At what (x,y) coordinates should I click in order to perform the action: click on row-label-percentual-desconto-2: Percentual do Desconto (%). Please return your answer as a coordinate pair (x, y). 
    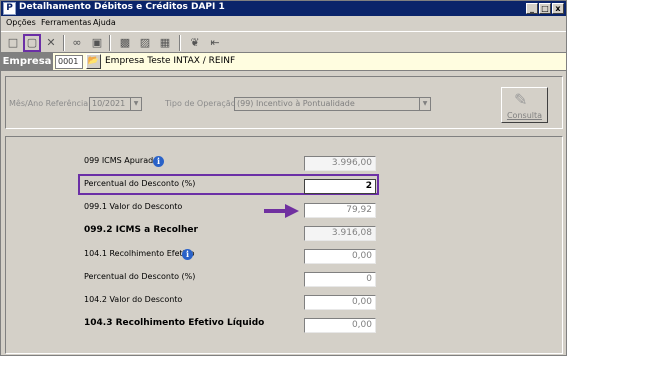
    Looking at the image, I should click on (140, 276).